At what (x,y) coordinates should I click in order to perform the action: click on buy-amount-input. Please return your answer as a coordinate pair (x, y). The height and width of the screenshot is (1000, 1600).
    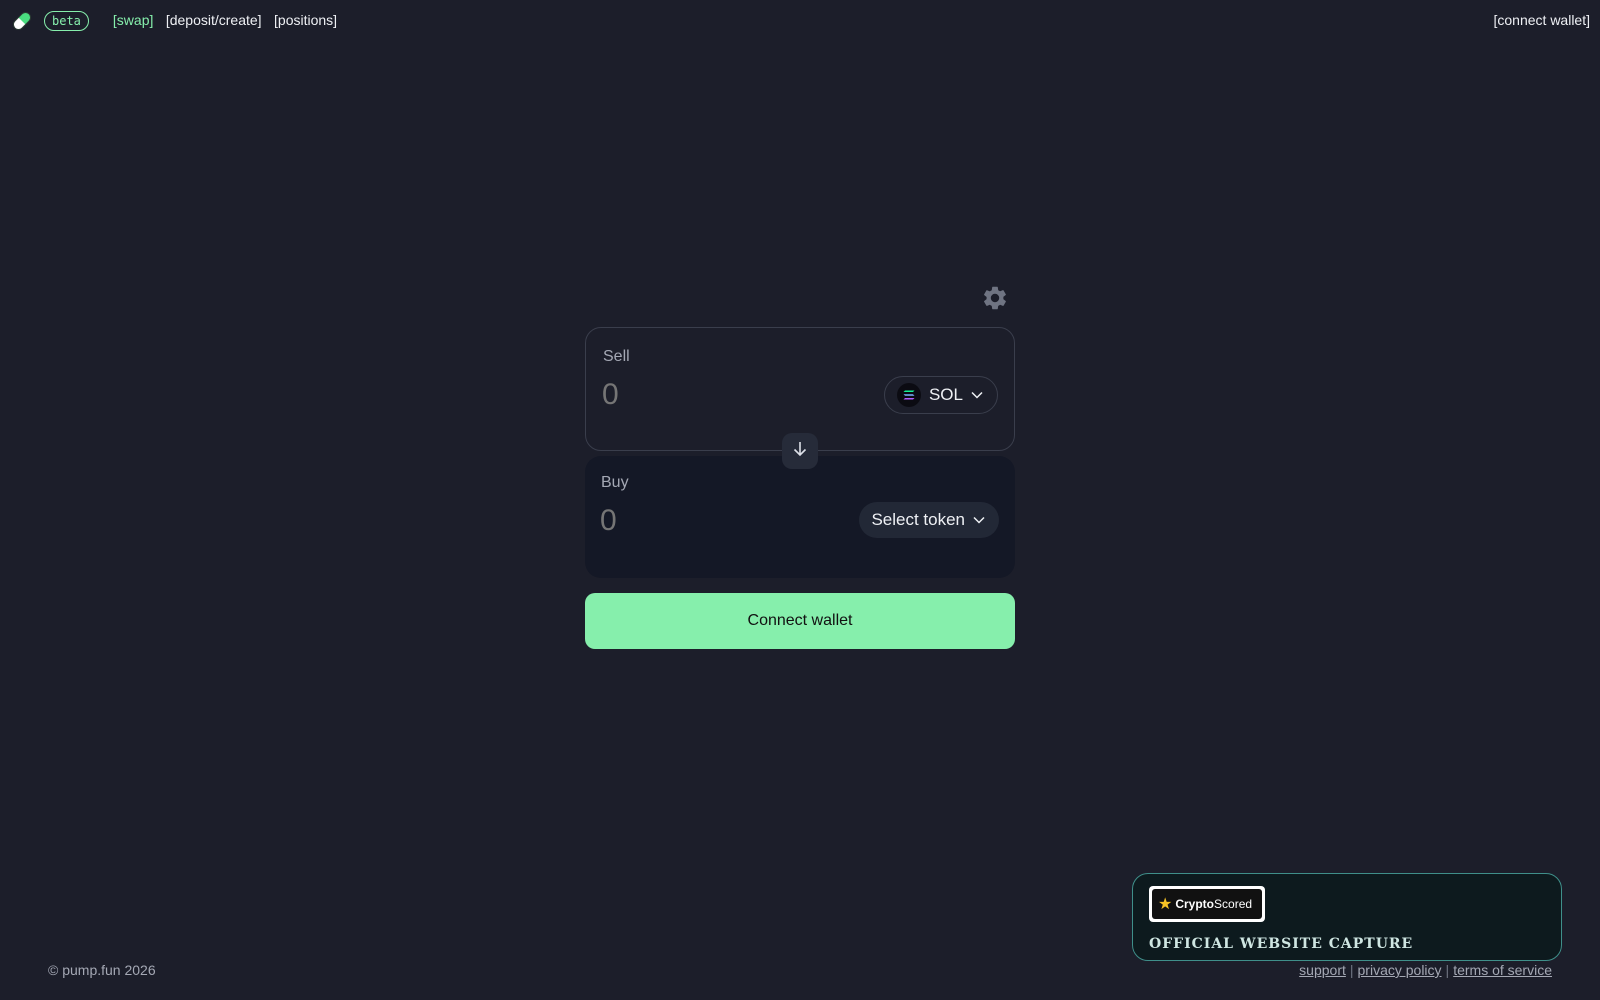
    Looking at the image, I should click on (700, 521).